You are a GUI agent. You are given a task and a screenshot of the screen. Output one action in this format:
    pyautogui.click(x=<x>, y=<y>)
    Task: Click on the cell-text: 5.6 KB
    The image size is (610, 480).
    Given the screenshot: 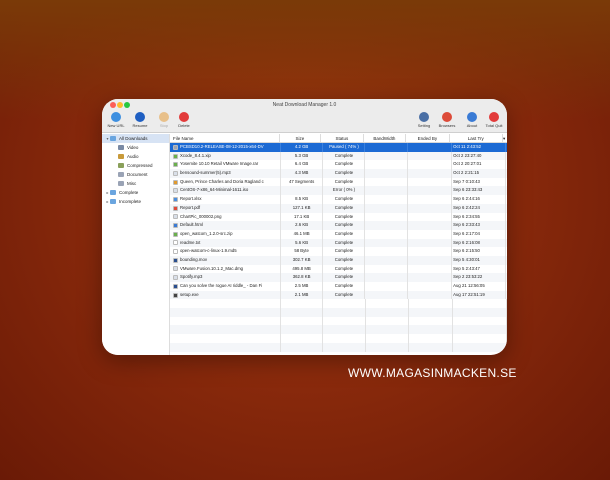 What is the action you would take?
    pyautogui.click(x=302, y=242)
    